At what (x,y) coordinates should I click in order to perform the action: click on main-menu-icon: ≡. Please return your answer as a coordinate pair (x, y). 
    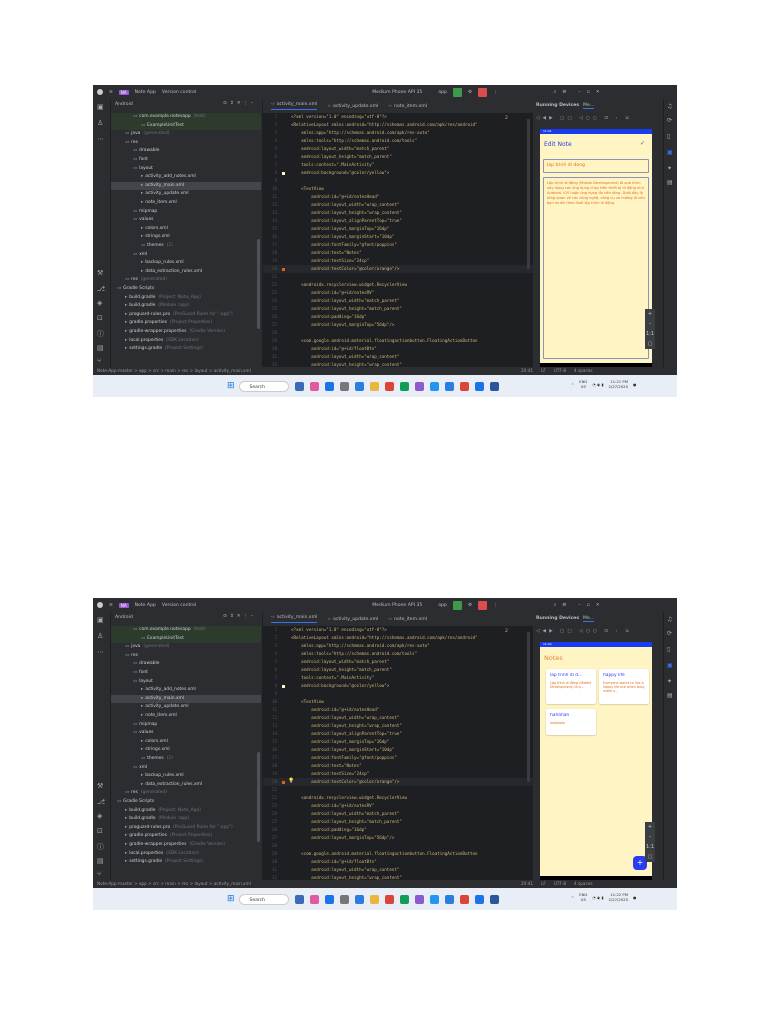
    Looking at the image, I should click on (111, 92).